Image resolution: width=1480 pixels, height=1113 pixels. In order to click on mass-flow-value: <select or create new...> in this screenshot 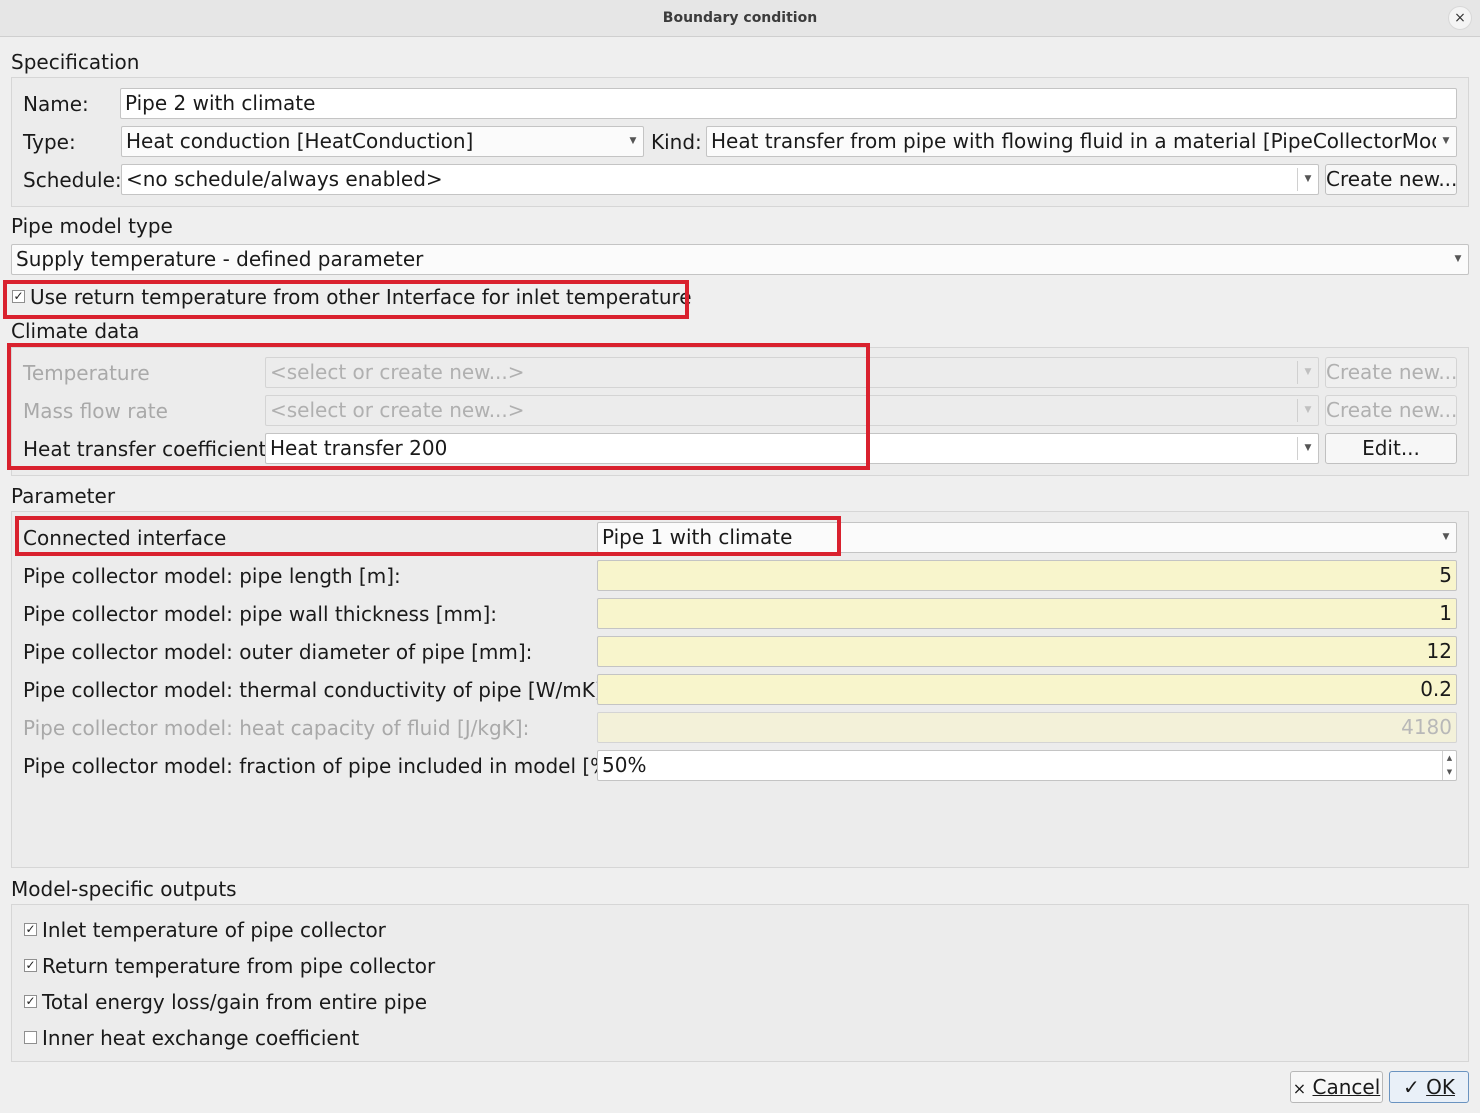, I will do `click(397, 410)`.